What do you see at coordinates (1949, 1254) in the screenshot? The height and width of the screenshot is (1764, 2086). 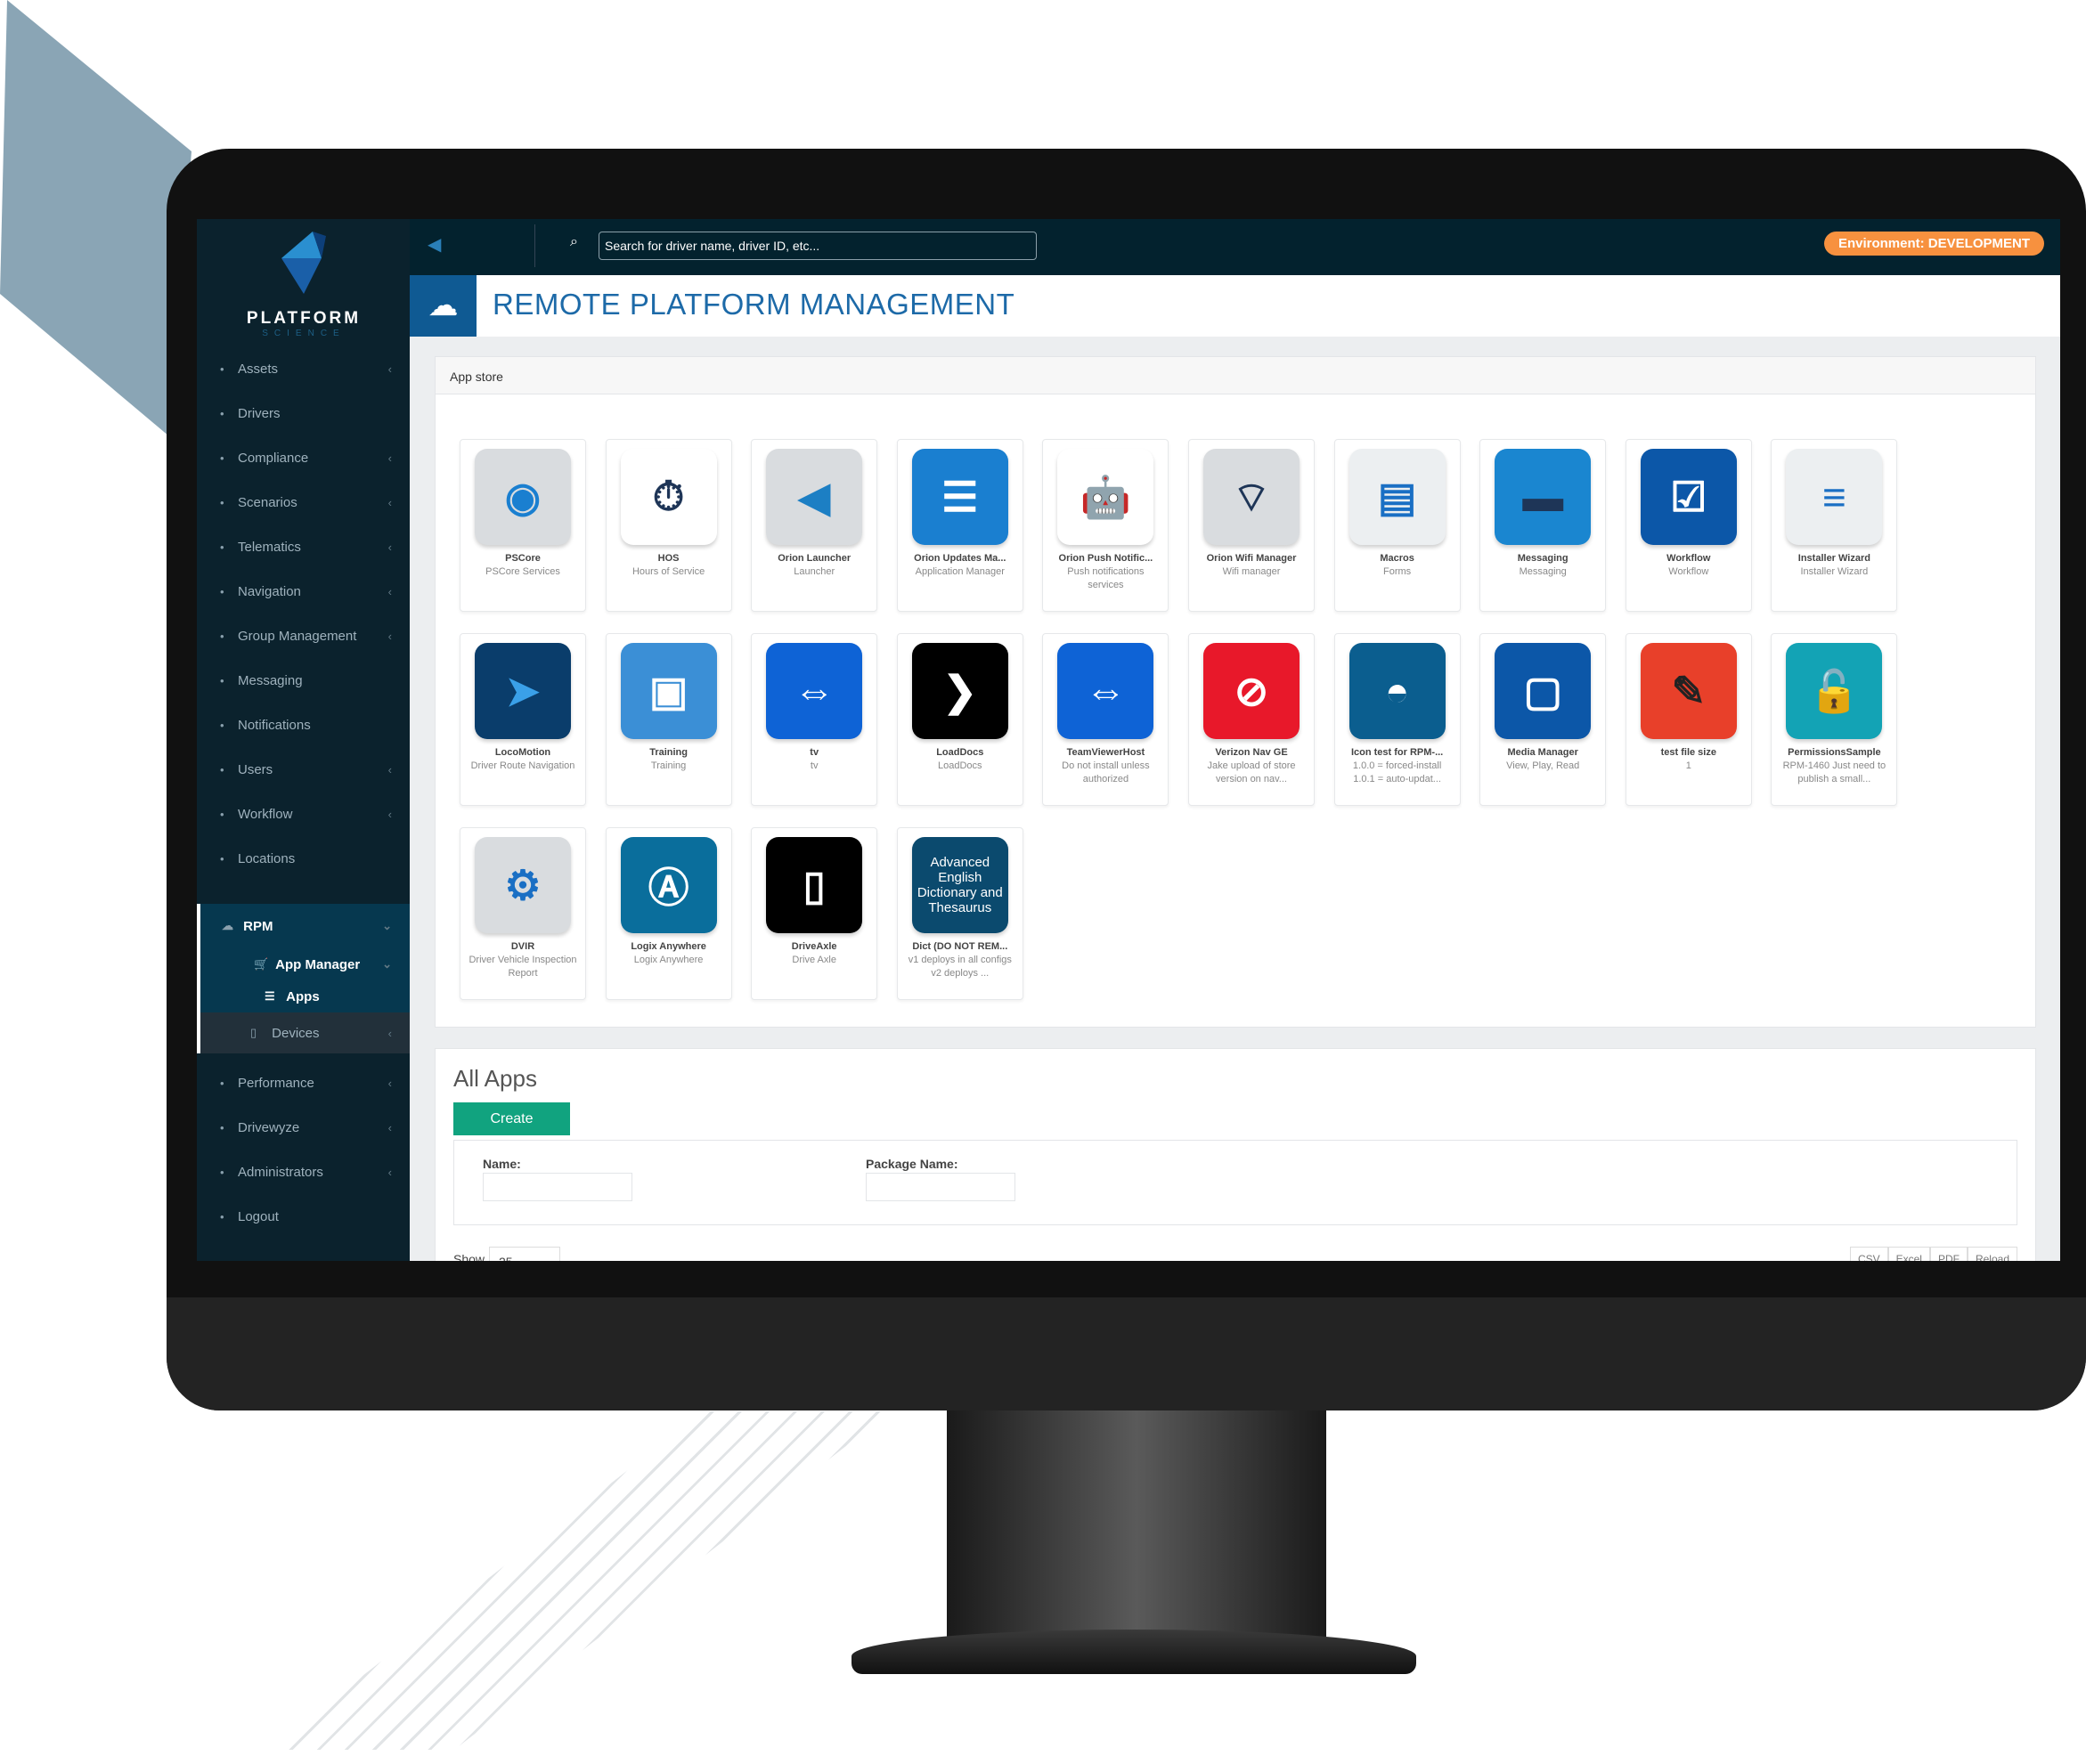 I see `export-pdf-button: PDF` at bounding box center [1949, 1254].